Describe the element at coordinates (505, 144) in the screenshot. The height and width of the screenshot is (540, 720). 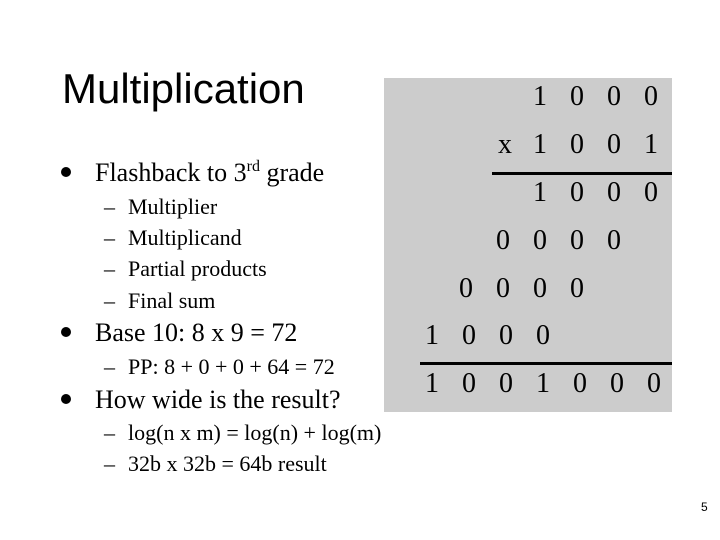
I see `multiply-operator: x` at that location.